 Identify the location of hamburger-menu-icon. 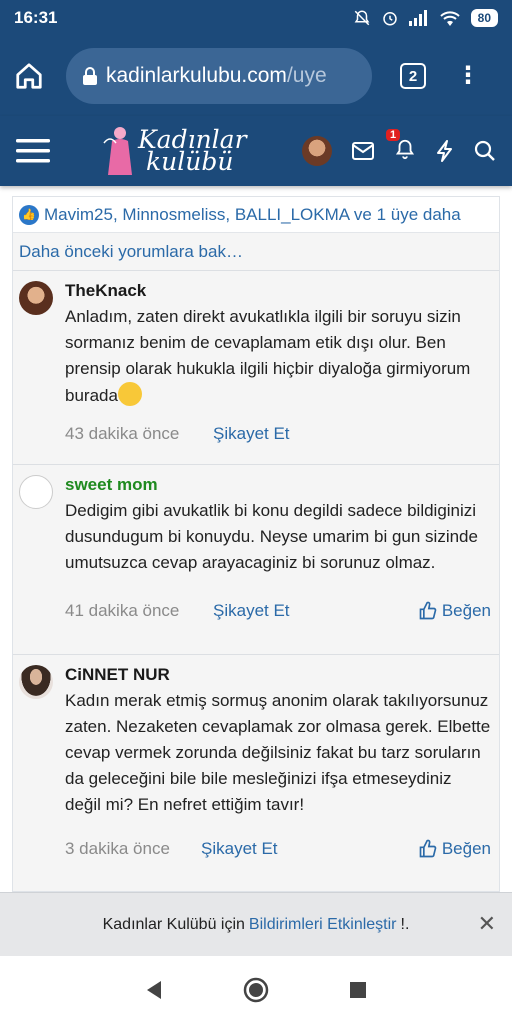
(33, 151).